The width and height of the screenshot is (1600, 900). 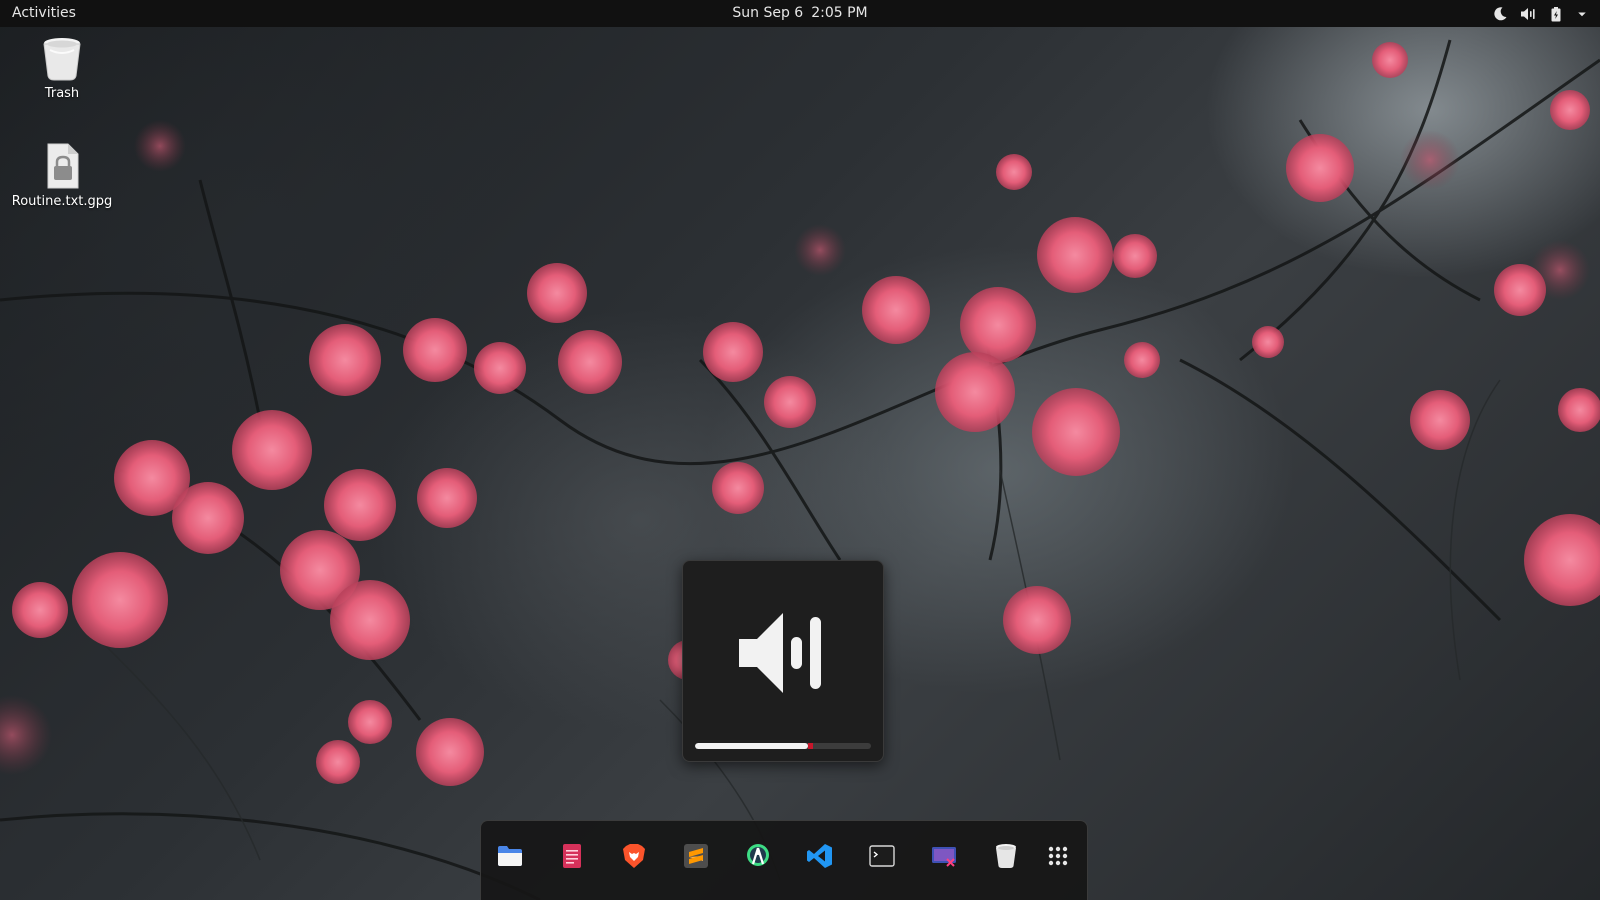 I want to click on dock-item-screenshot-tool, so click(x=944, y=856).